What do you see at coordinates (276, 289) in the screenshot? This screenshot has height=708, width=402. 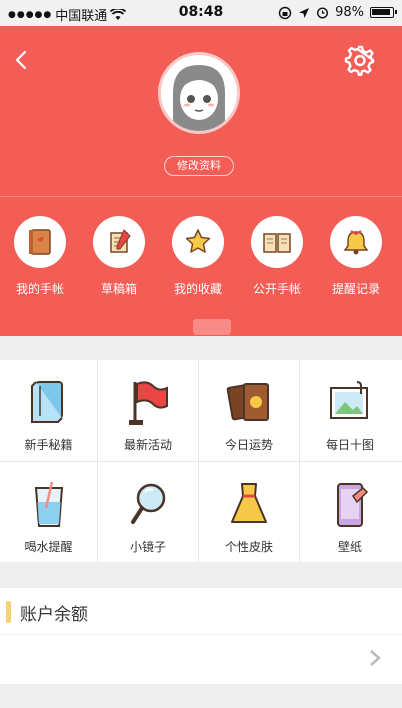 I see `quick-action-label: 公开手帐` at bounding box center [276, 289].